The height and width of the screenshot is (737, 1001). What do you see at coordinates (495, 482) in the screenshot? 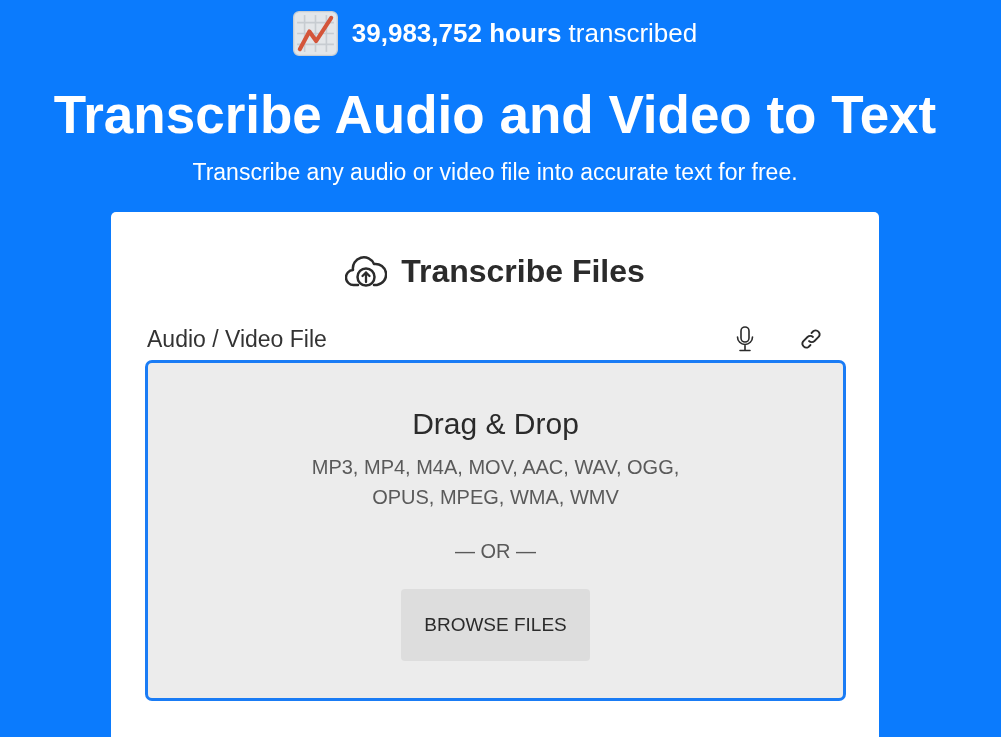
I see `supported-formats: MP3, MP4, M4A, MOV, AAC, WAV, OGG, OPUS, MPEG, WMA, WMV` at bounding box center [495, 482].